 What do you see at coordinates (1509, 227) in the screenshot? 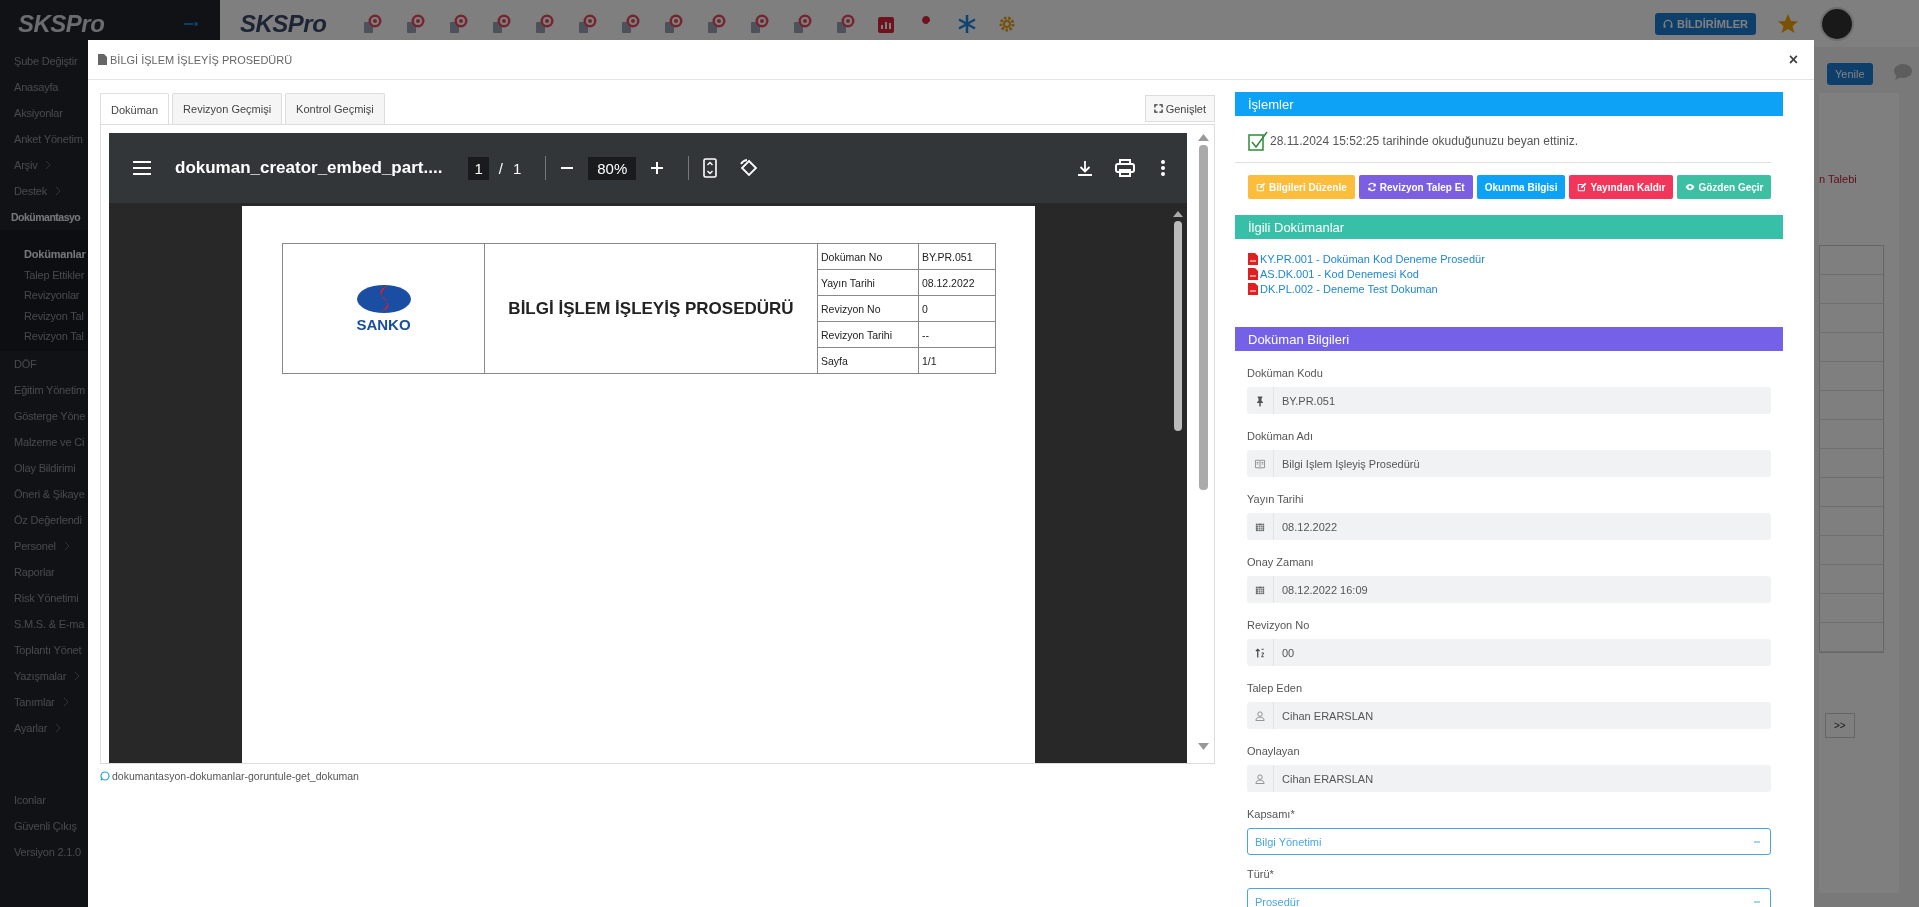
I see `section-header: İlgili Dokümanlar` at bounding box center [1509, 227].